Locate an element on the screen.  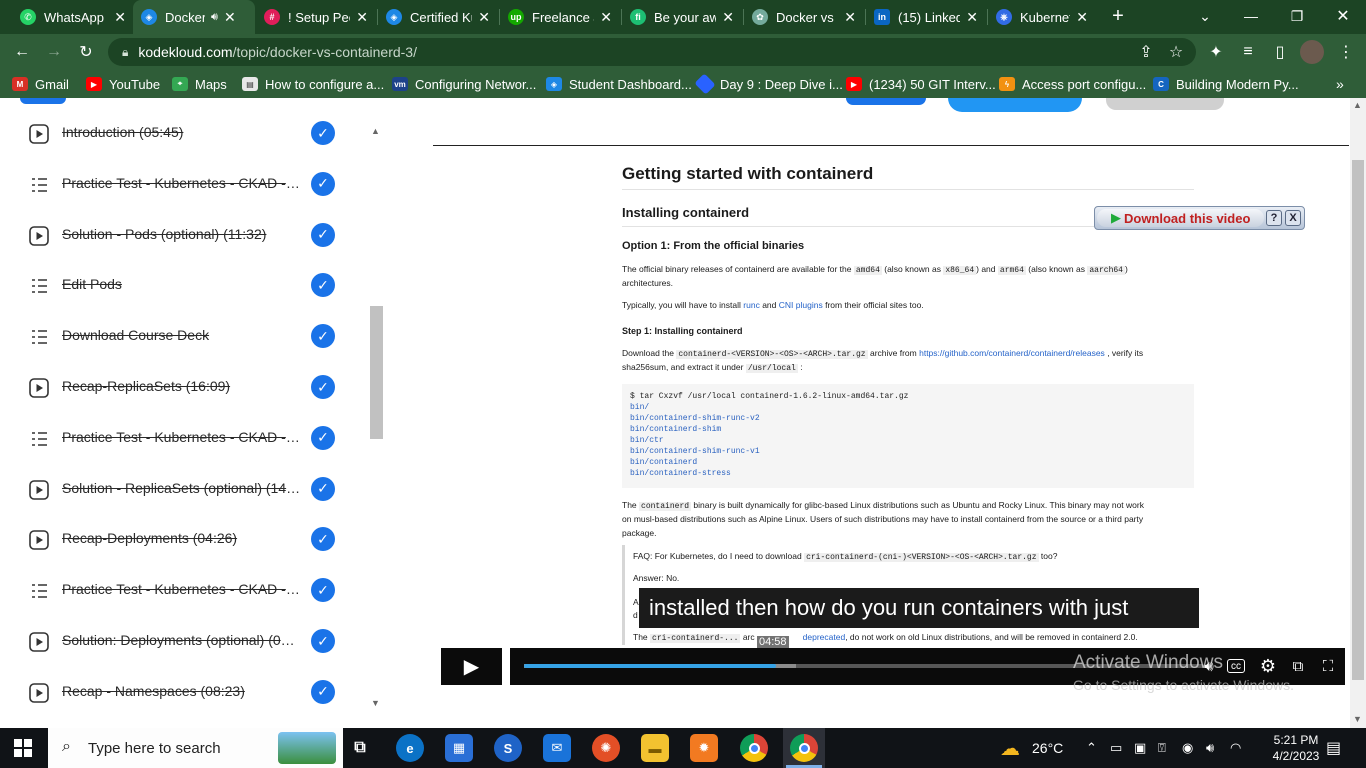
meet-icon: ▣ is located at coordinates (1140, 748).